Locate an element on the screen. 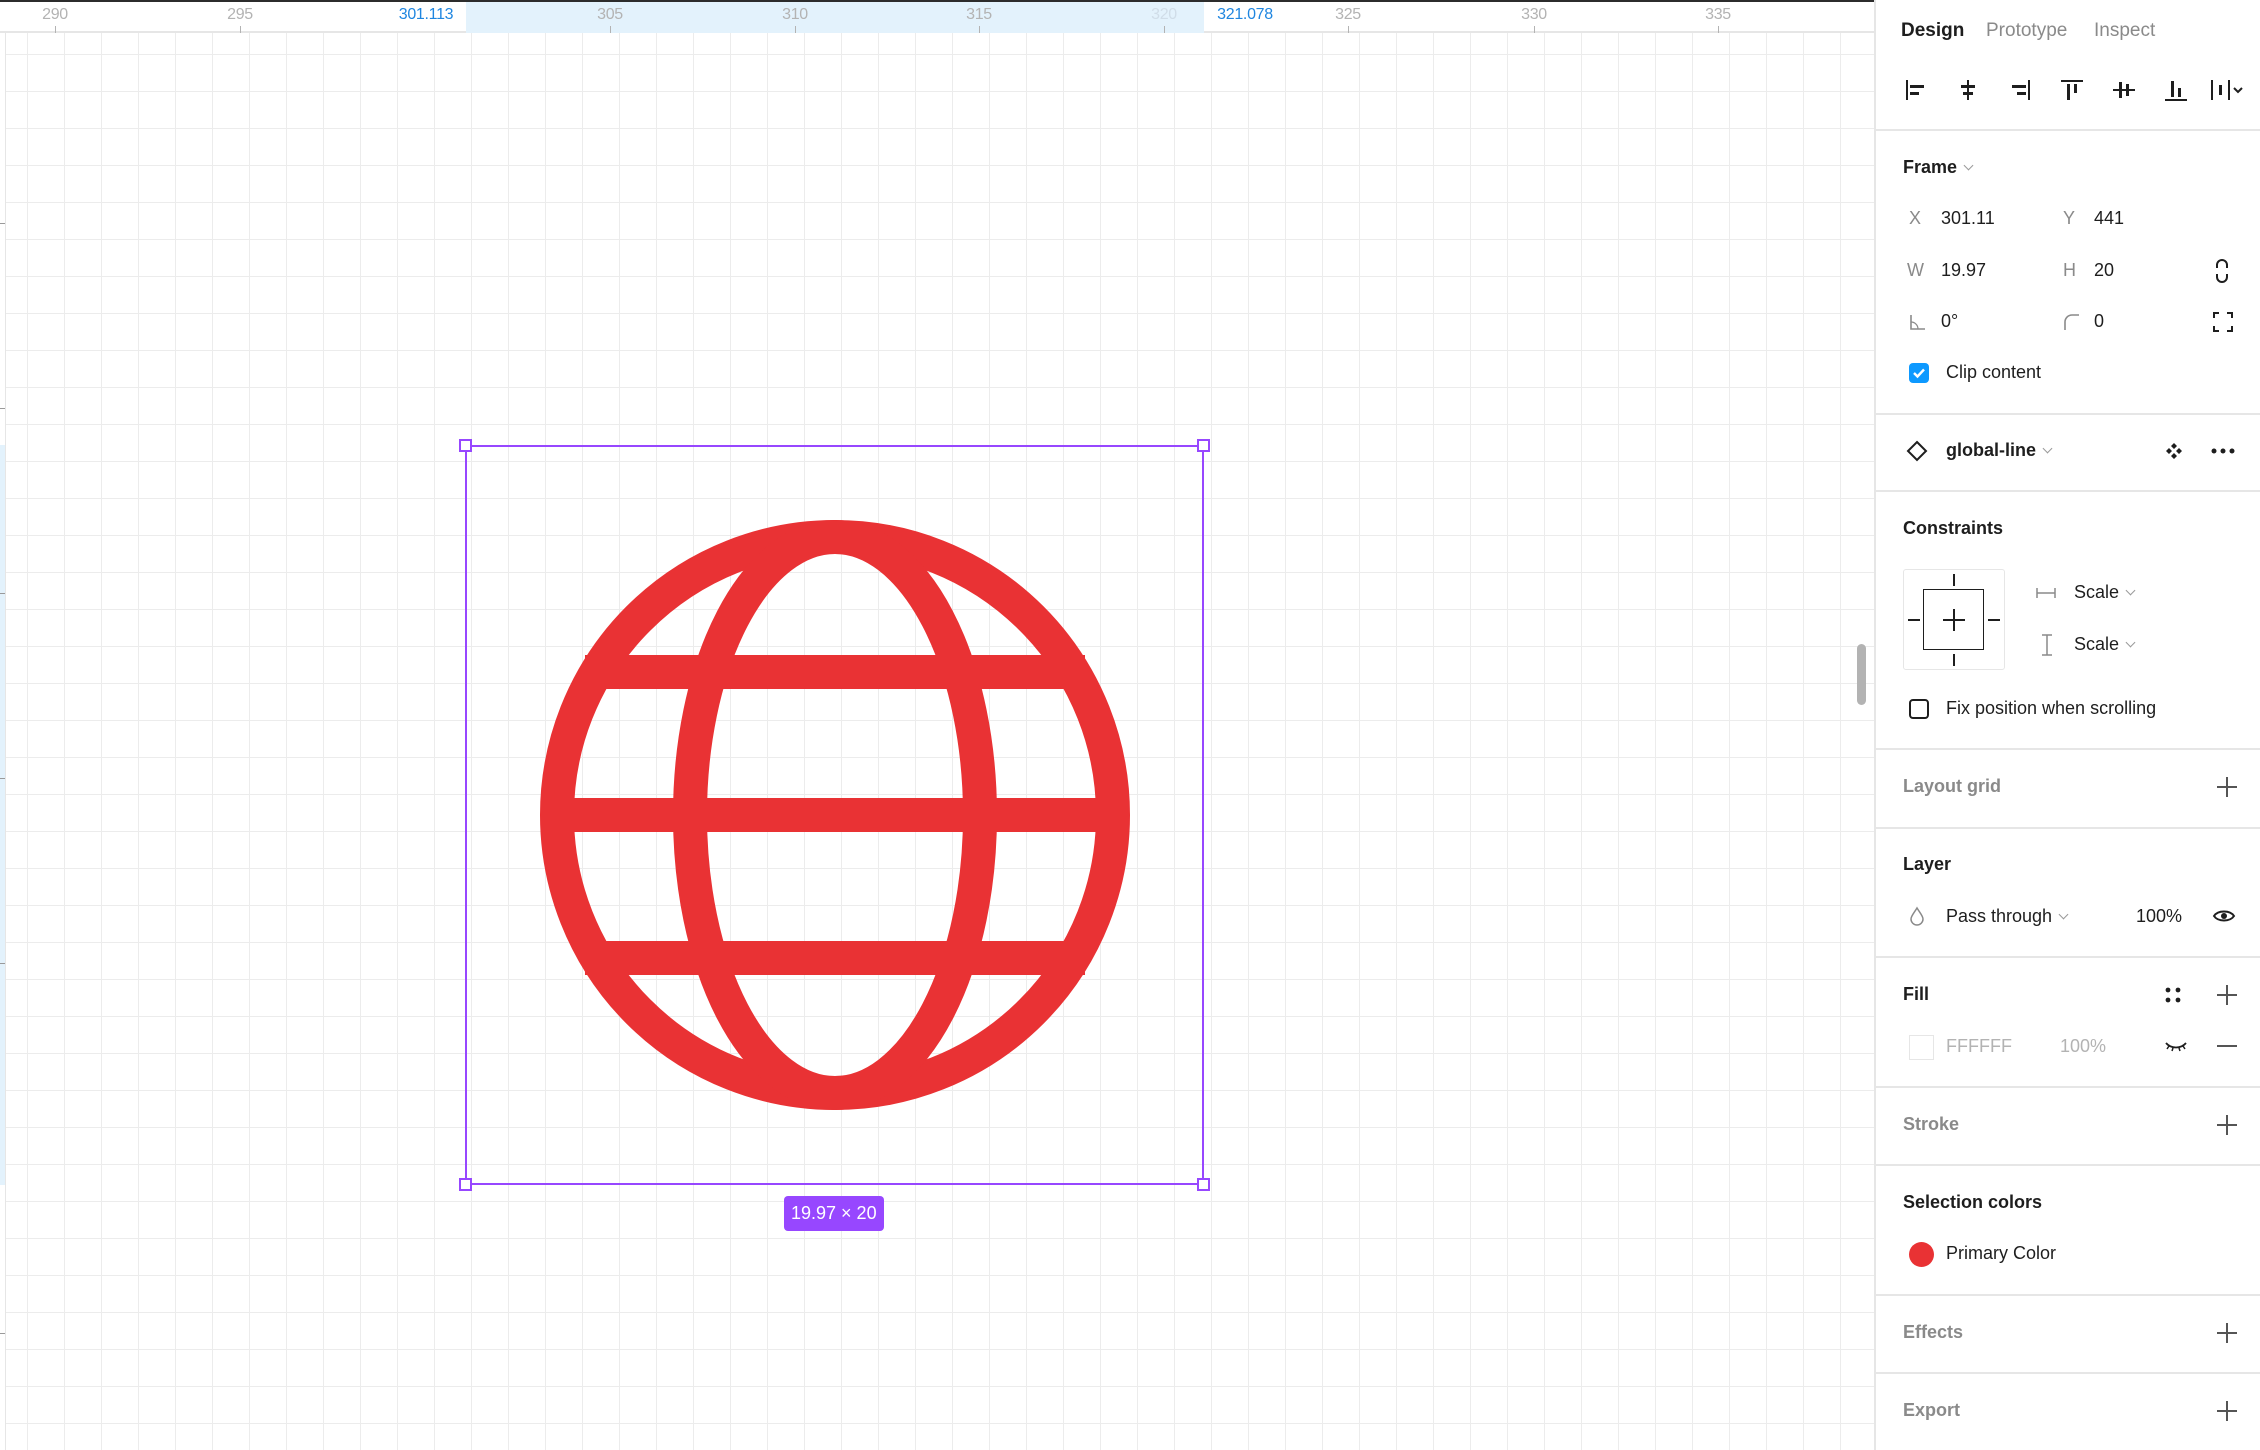 Image resolution: width=2260 pixels, height=1450 pixels. constraint-center-v is located at coordinates (1954, 620).